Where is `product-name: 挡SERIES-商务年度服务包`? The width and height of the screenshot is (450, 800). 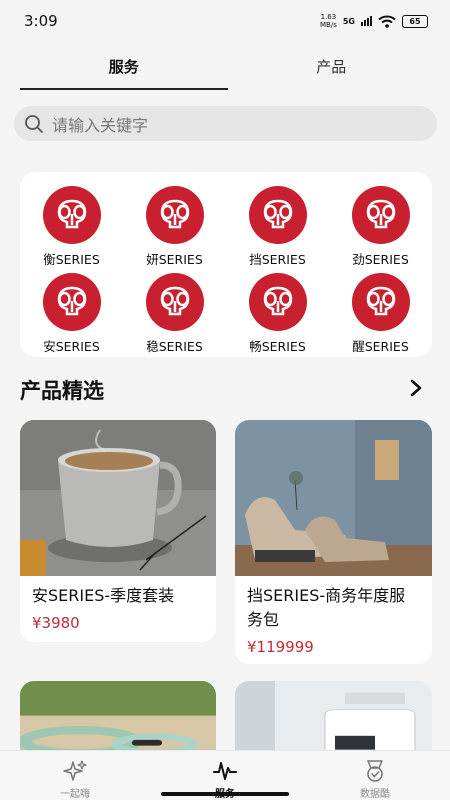 product-name: 挡SERIES-商务年度服务包 is located at coordinates (326, 607).